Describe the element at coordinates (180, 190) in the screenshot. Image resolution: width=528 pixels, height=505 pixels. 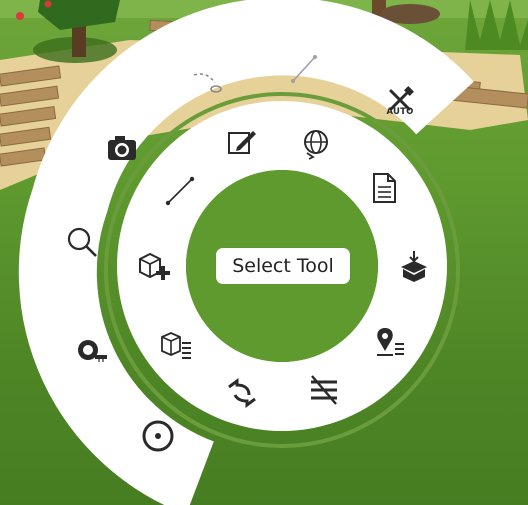
I see `line-tool-icon` at that location.